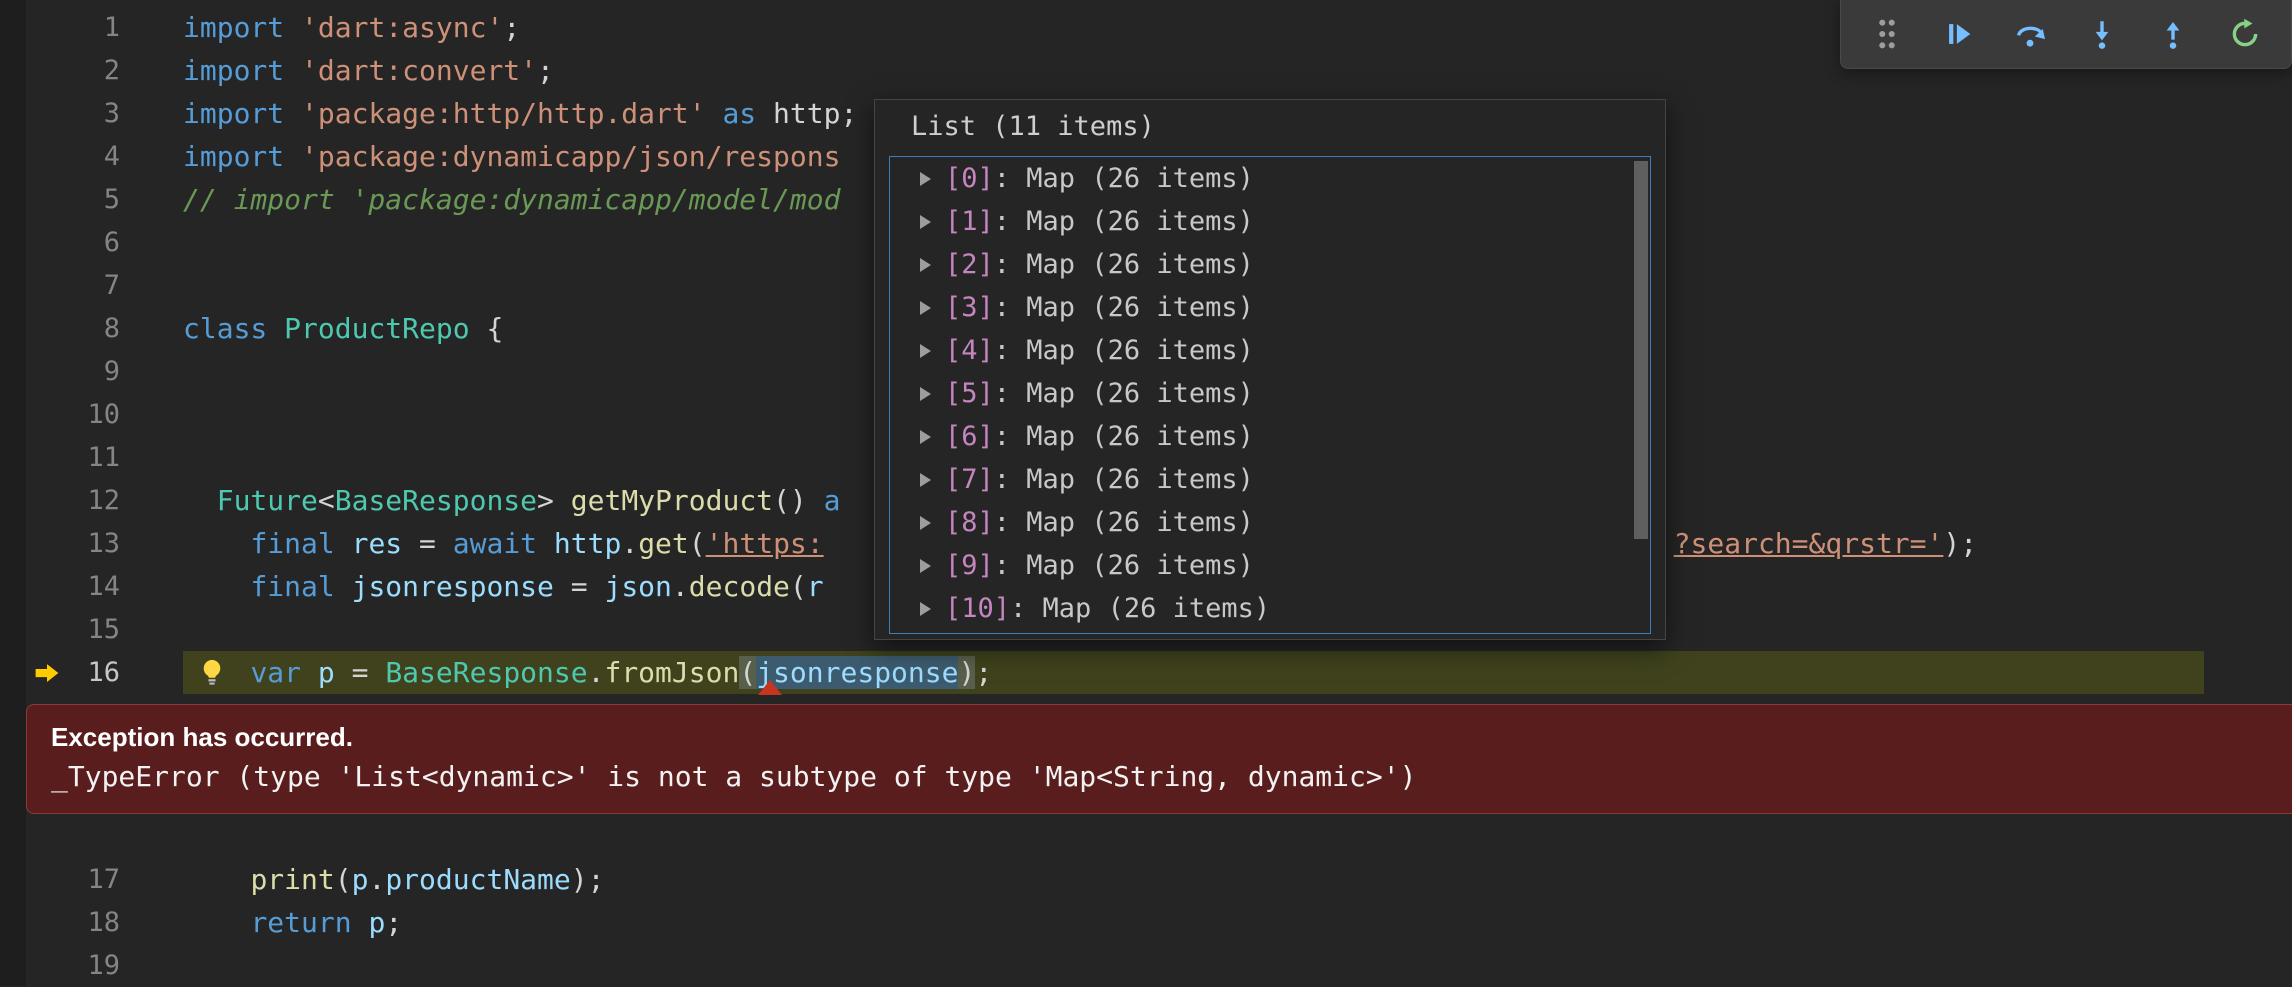 Image resolution: width=2292 pixels, height=987 pixels. What do you see at coordinates (1270, 565) in the screenshot?
I see `variable-item: [9]: Map (26 items)` at bounding box center [1270, 565].